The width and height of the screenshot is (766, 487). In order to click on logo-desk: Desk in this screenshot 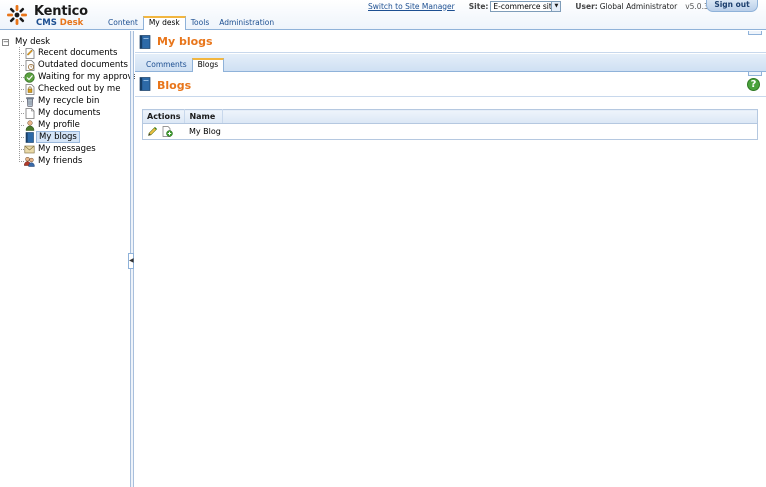, I will do `click(71, 23)`.